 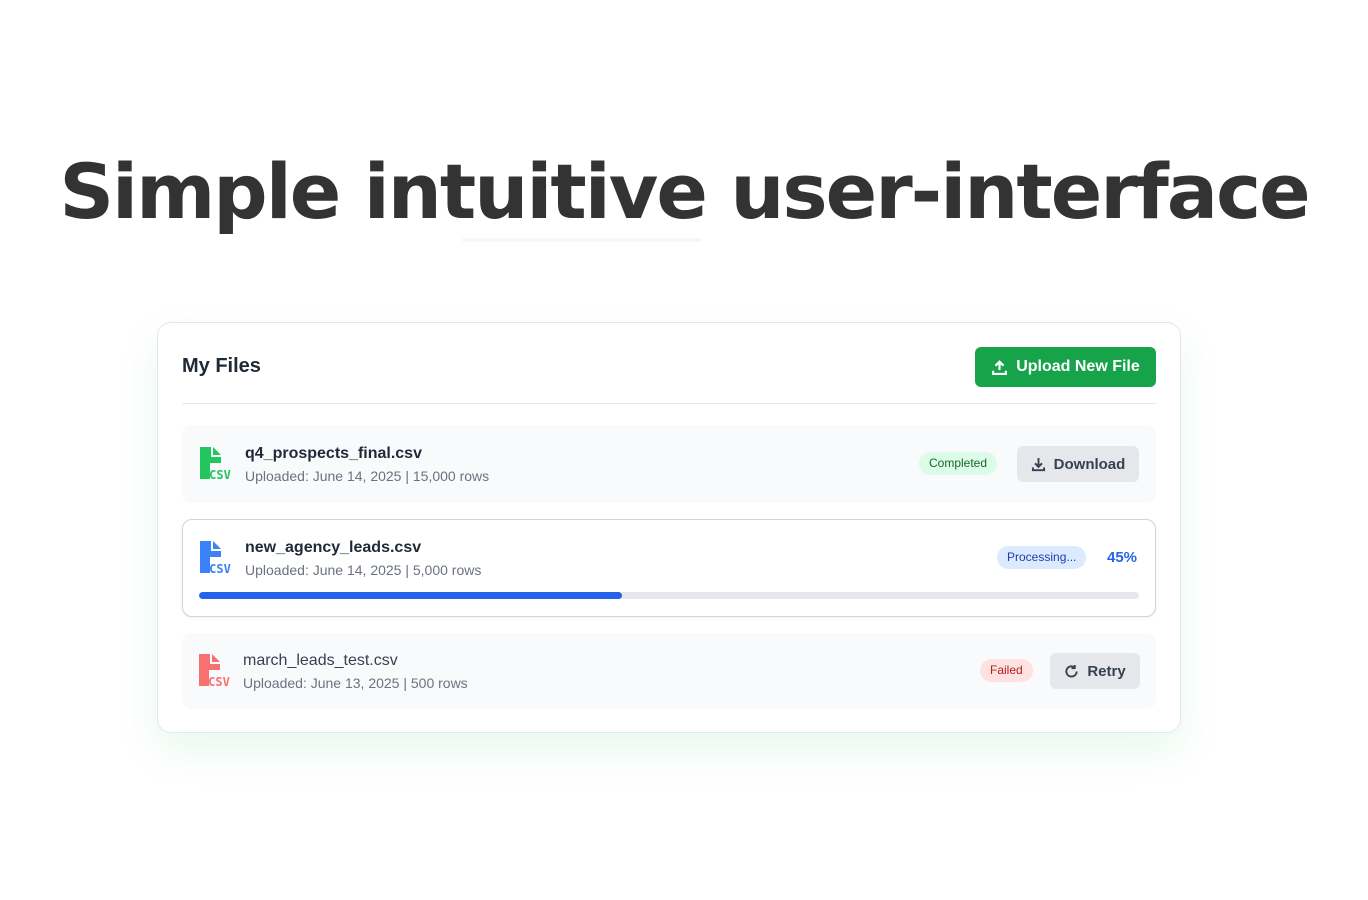 I want to click on retry-button: Retry, so click(x=1095, y=671).